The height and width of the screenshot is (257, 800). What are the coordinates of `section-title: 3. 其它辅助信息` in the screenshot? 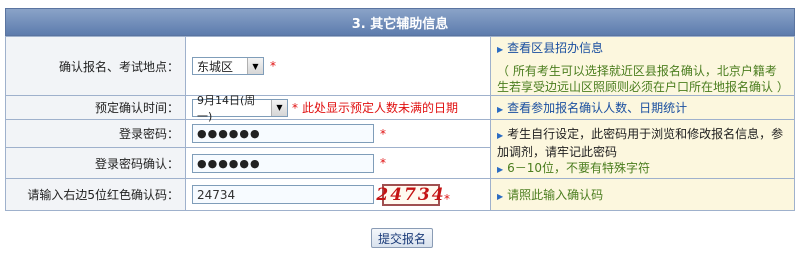 It's located at (400, 22).